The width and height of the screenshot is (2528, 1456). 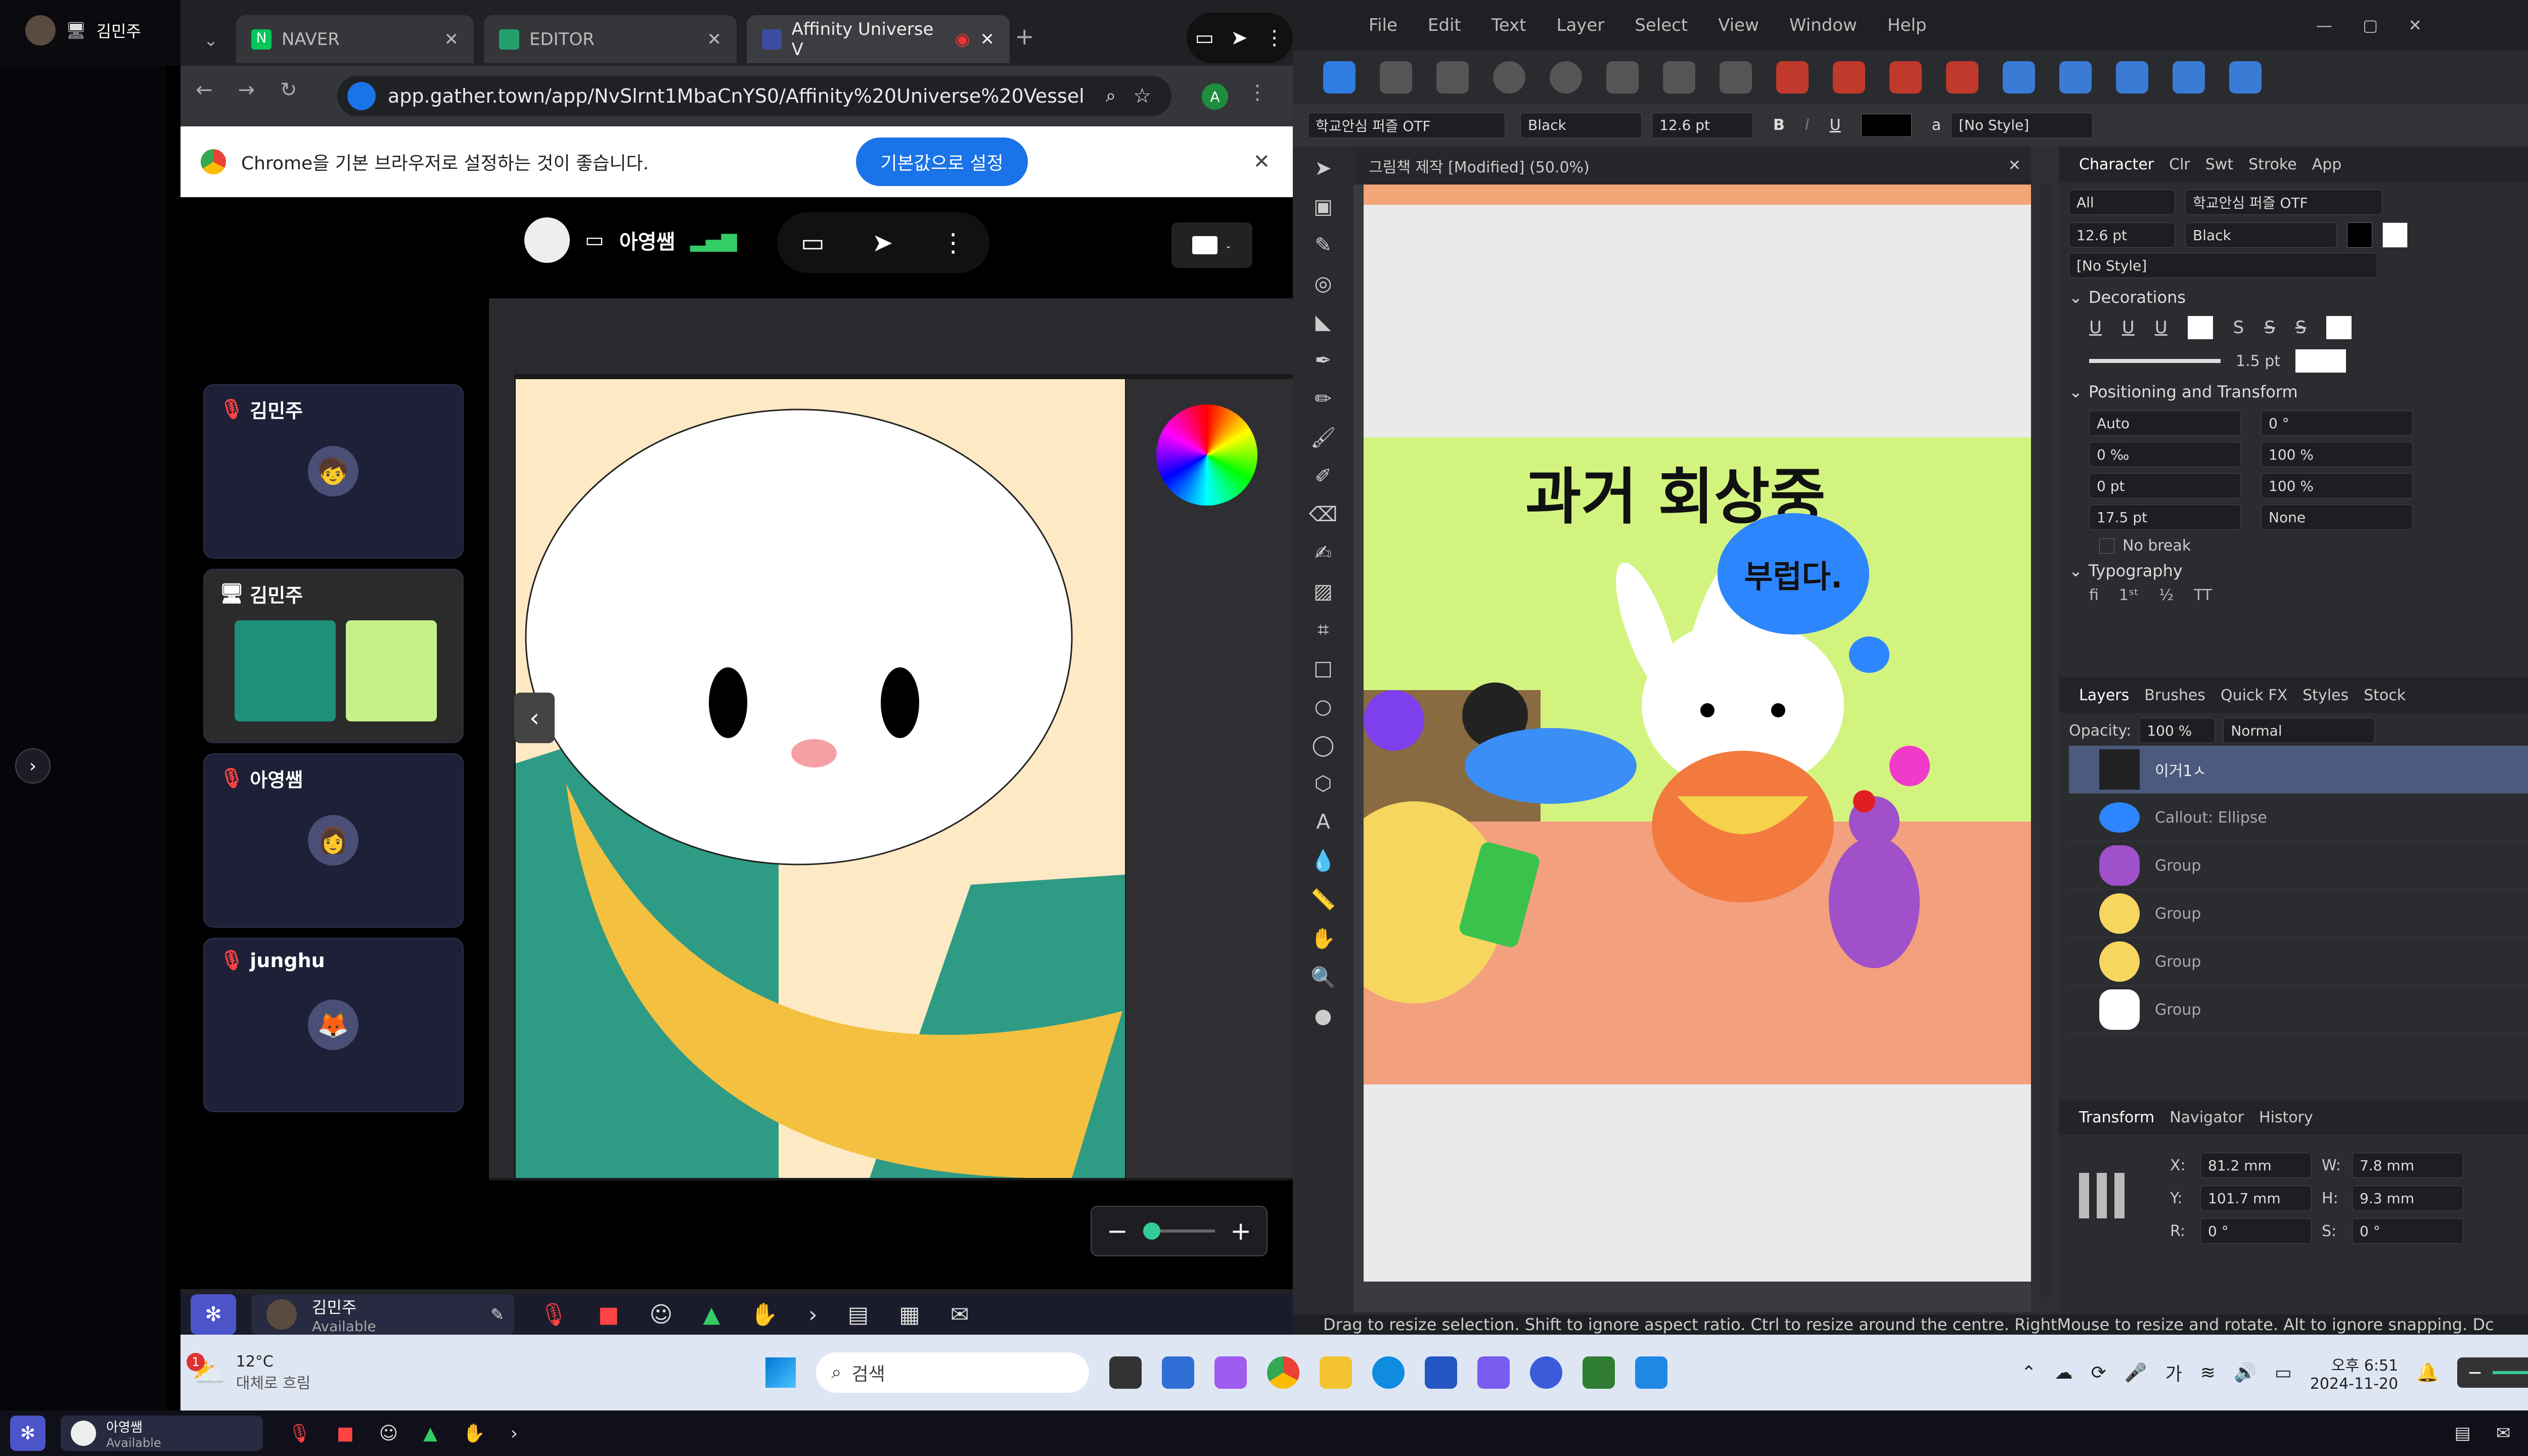 What do you see at coordinates (1937, 125) in the screenshot?
I see `text-style-icon: a` at bounding box center [1937, 125].